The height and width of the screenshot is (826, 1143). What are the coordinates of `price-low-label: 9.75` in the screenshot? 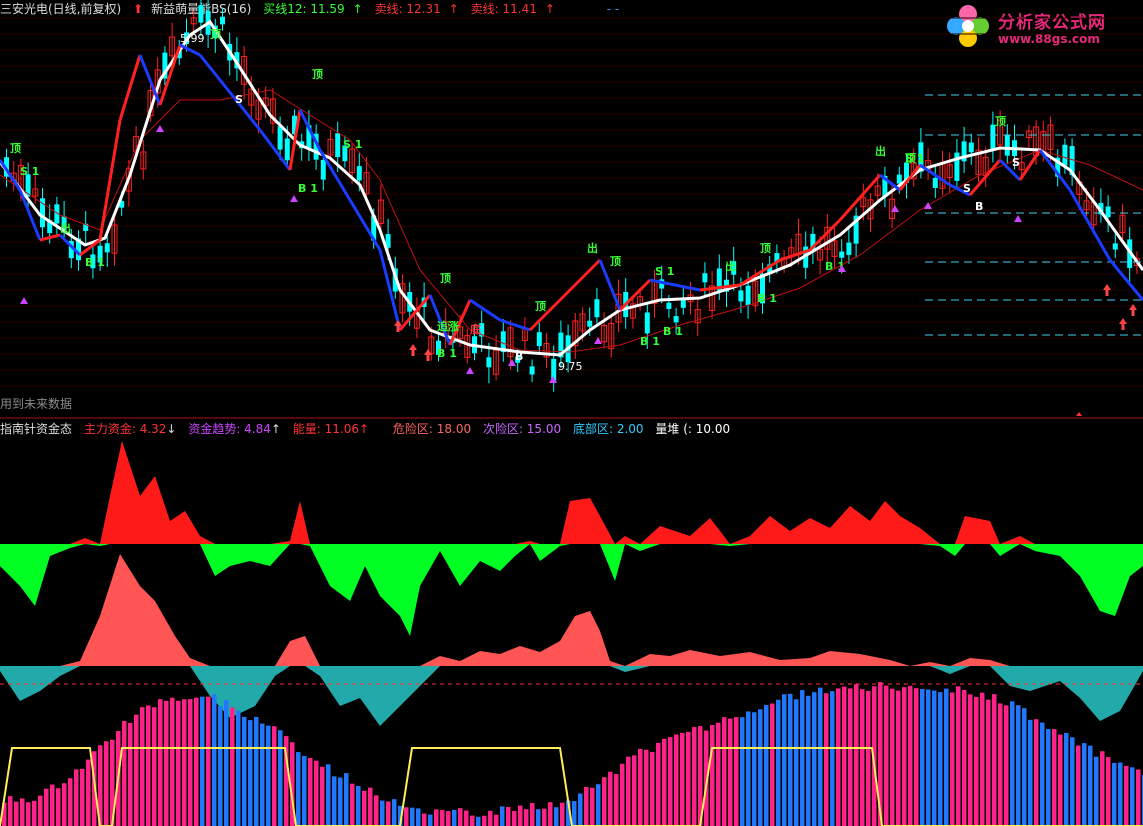 It's located at (570, 366).